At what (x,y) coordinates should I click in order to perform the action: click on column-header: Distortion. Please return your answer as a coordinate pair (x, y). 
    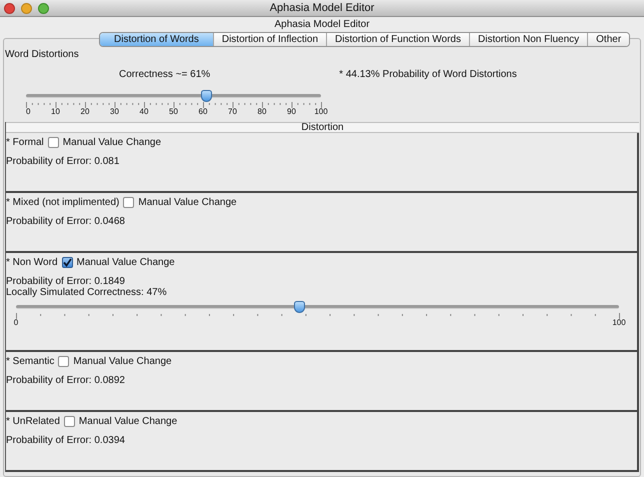
    Looking at the image, I should click on (322, 127).